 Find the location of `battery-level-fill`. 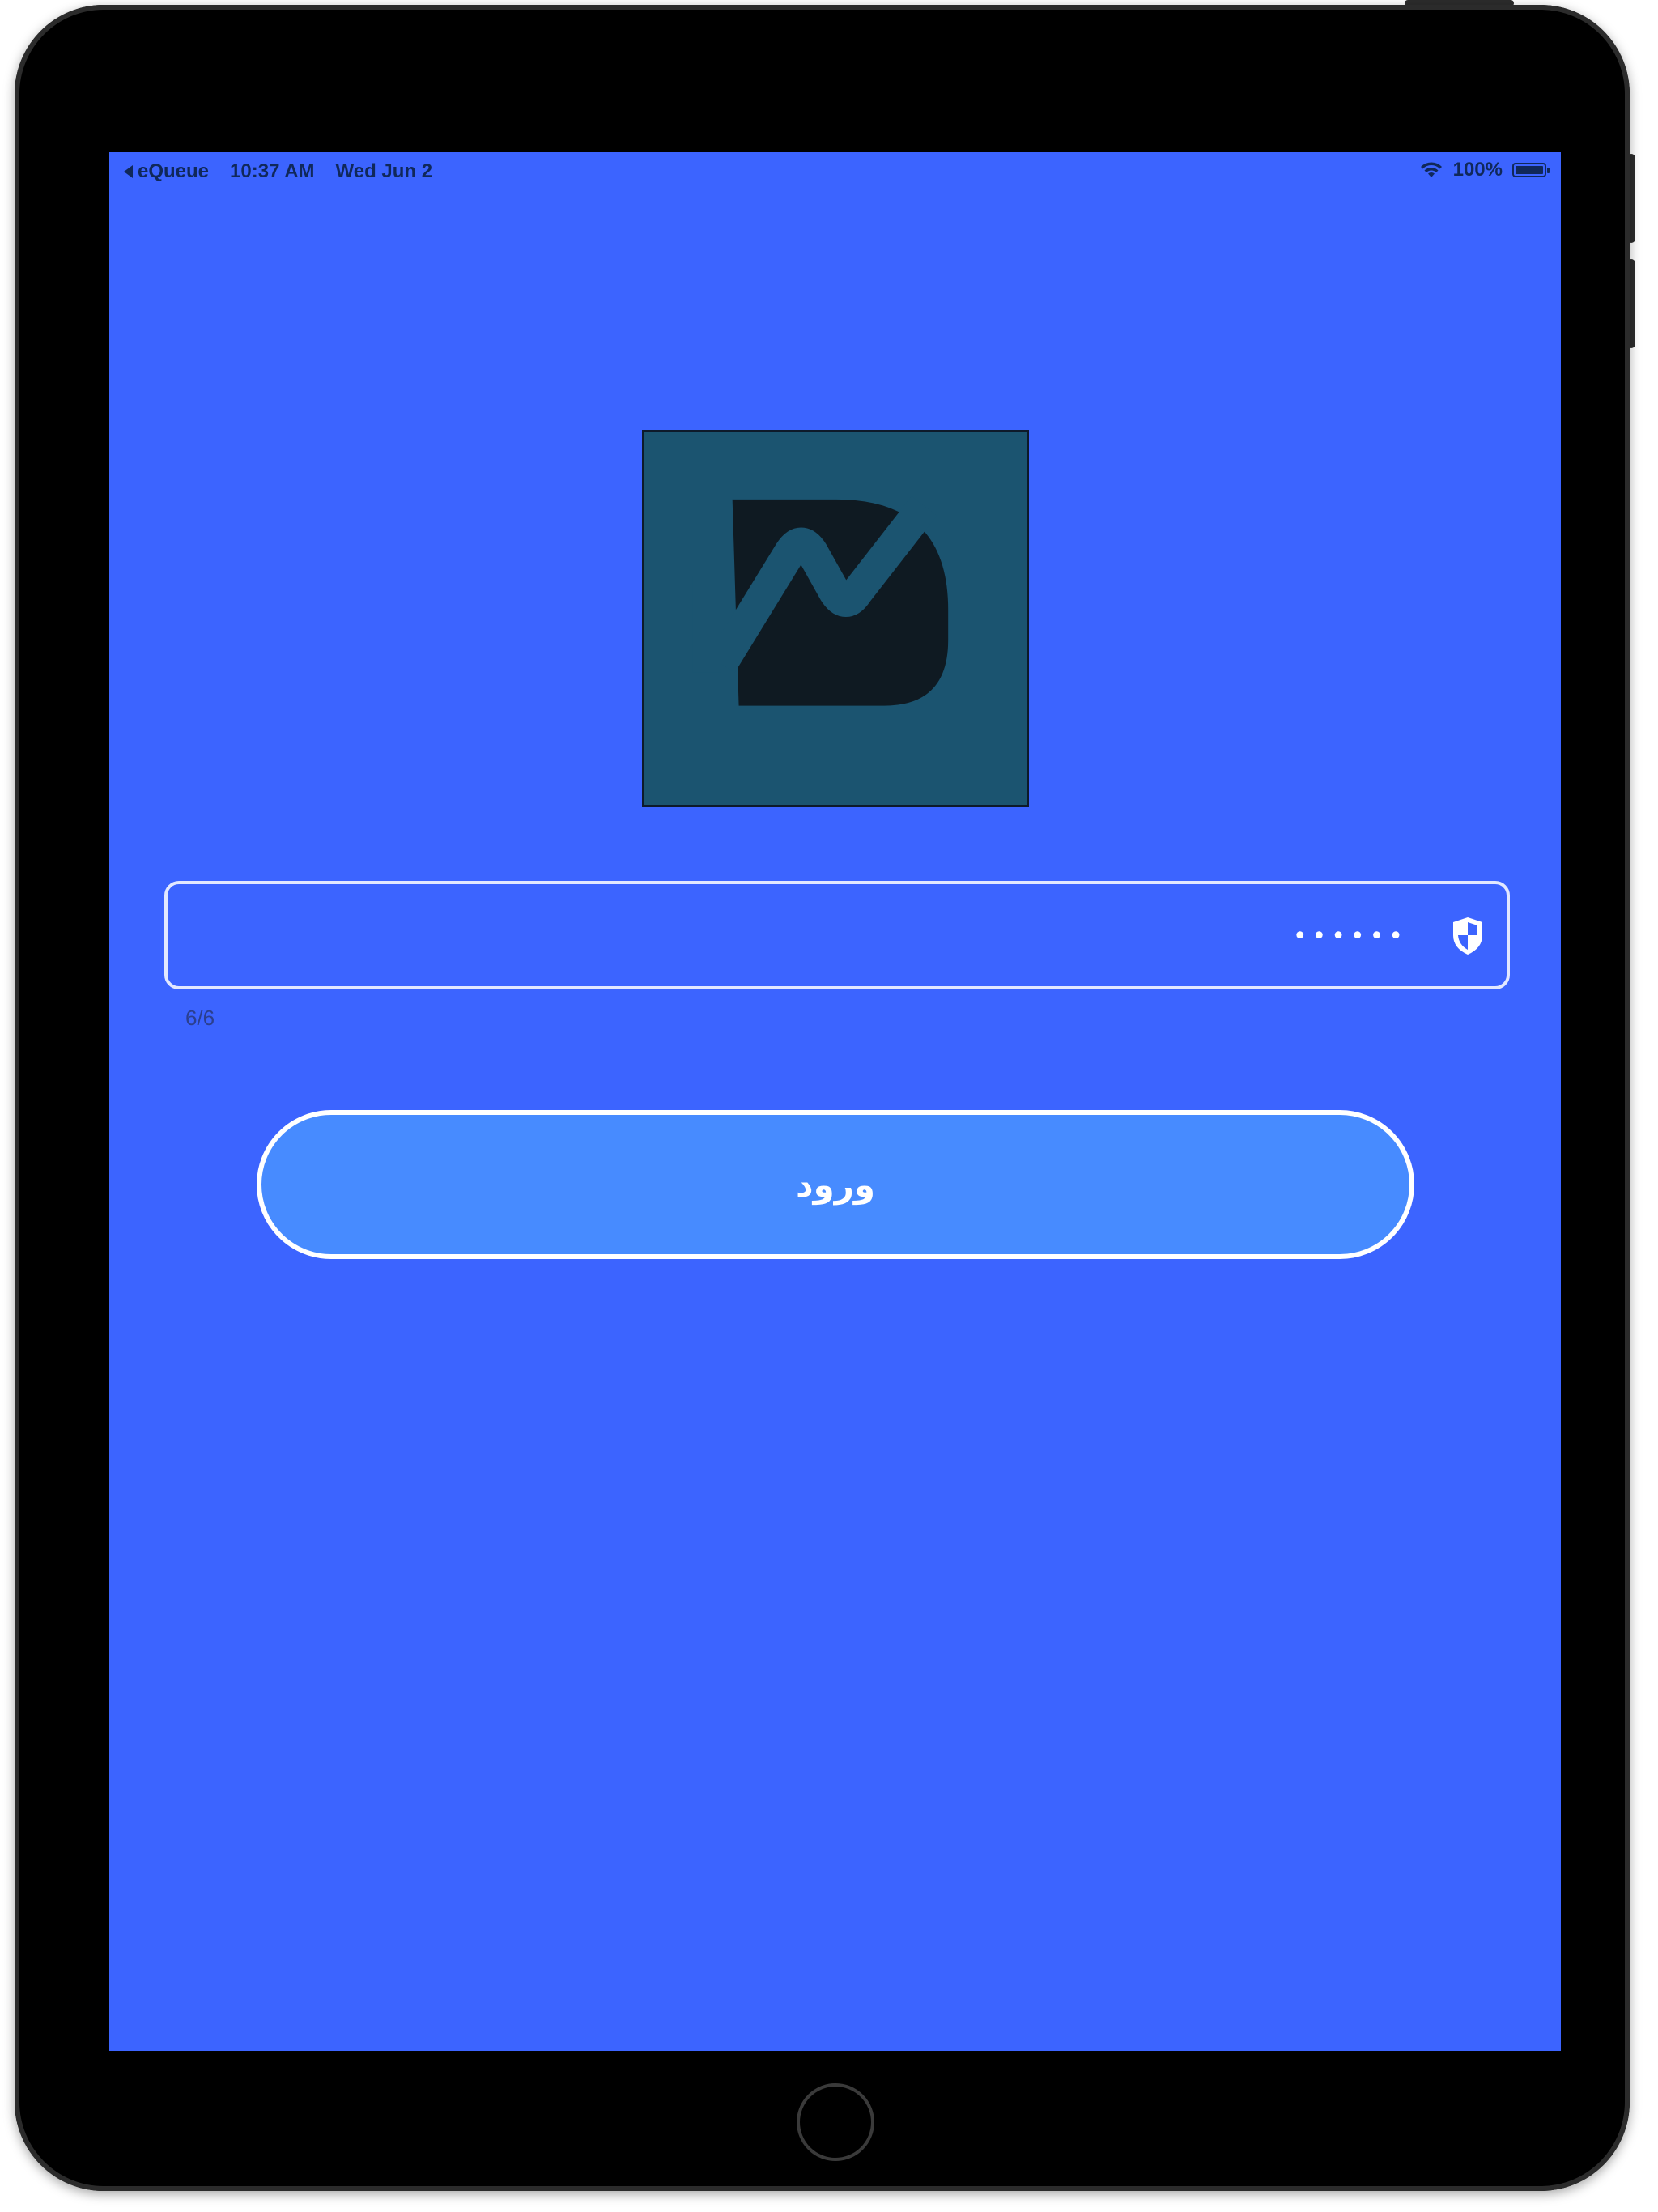

battery-level-fill is located at coordinates (1529, 170).